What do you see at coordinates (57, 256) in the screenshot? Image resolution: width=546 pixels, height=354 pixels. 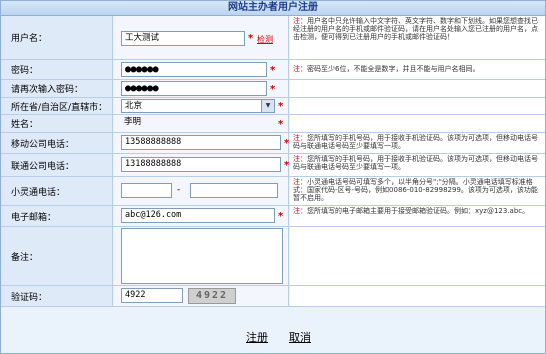 I see `remark-label: 备注：` at bounding box center [57, 256].